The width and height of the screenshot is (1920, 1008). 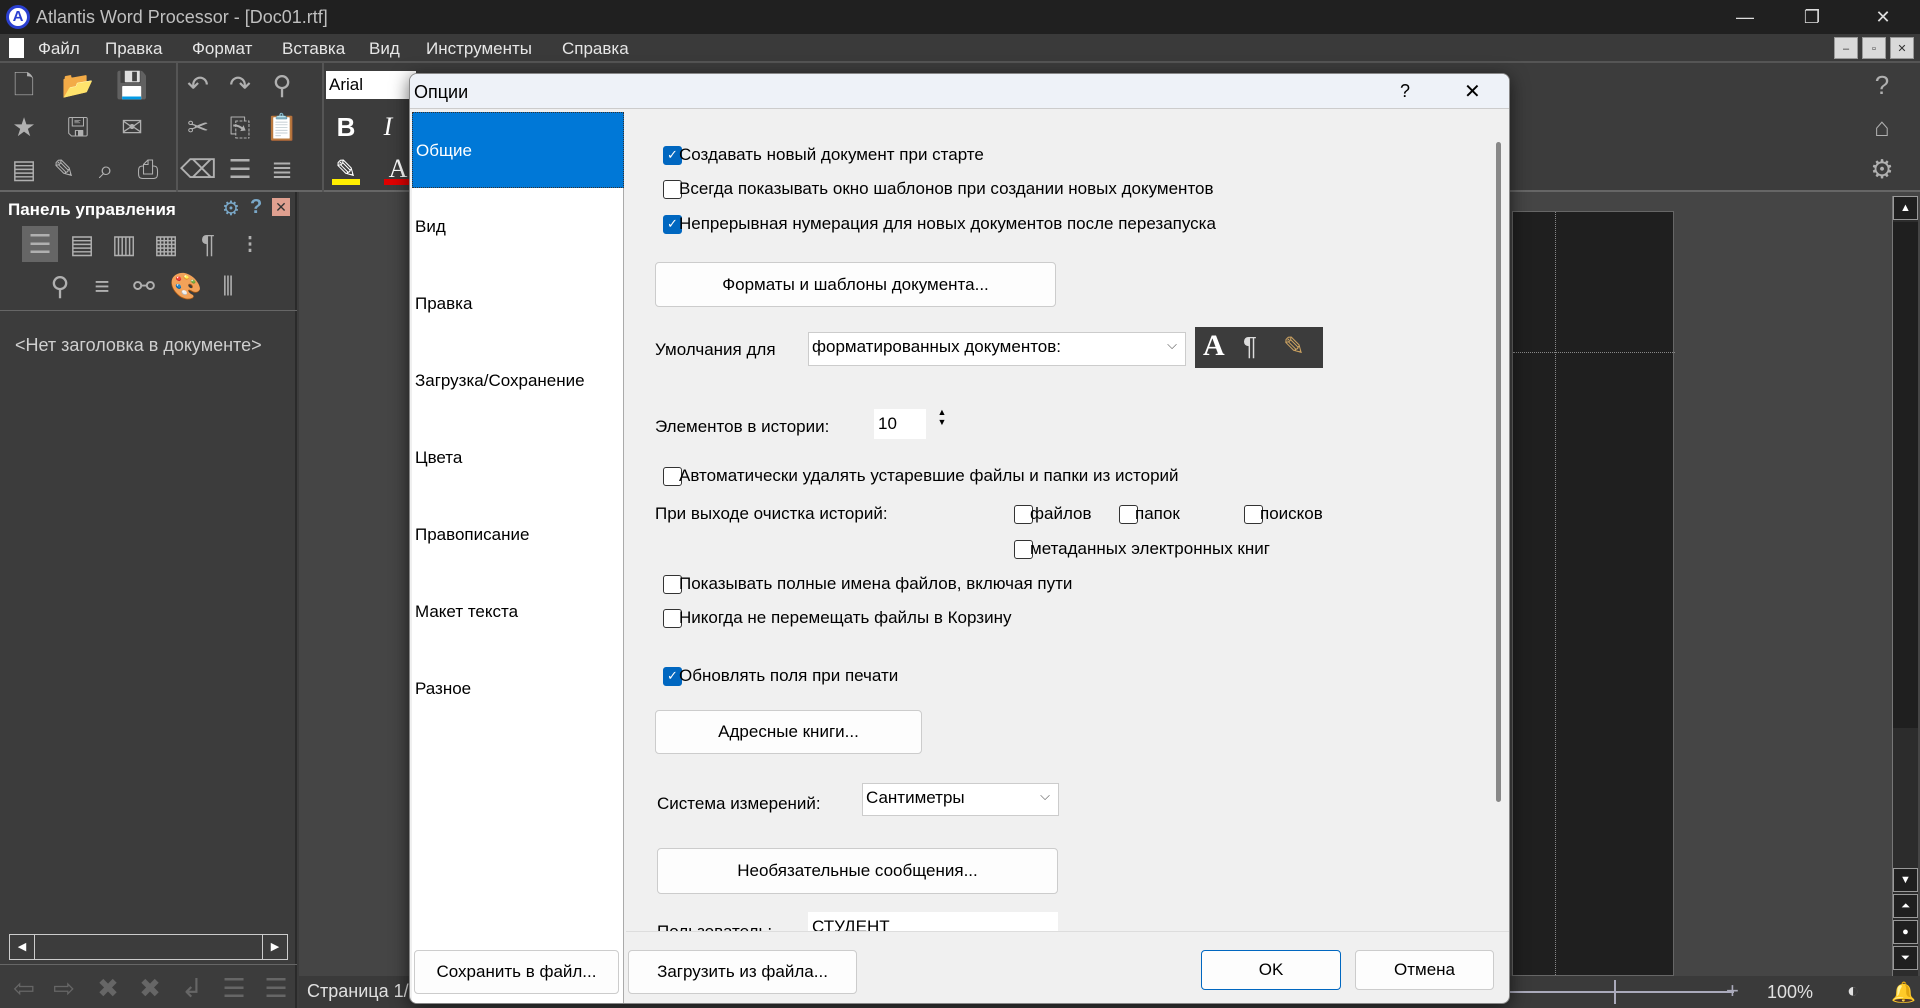 I want to click on document-page, so click(x=1593, y=594).